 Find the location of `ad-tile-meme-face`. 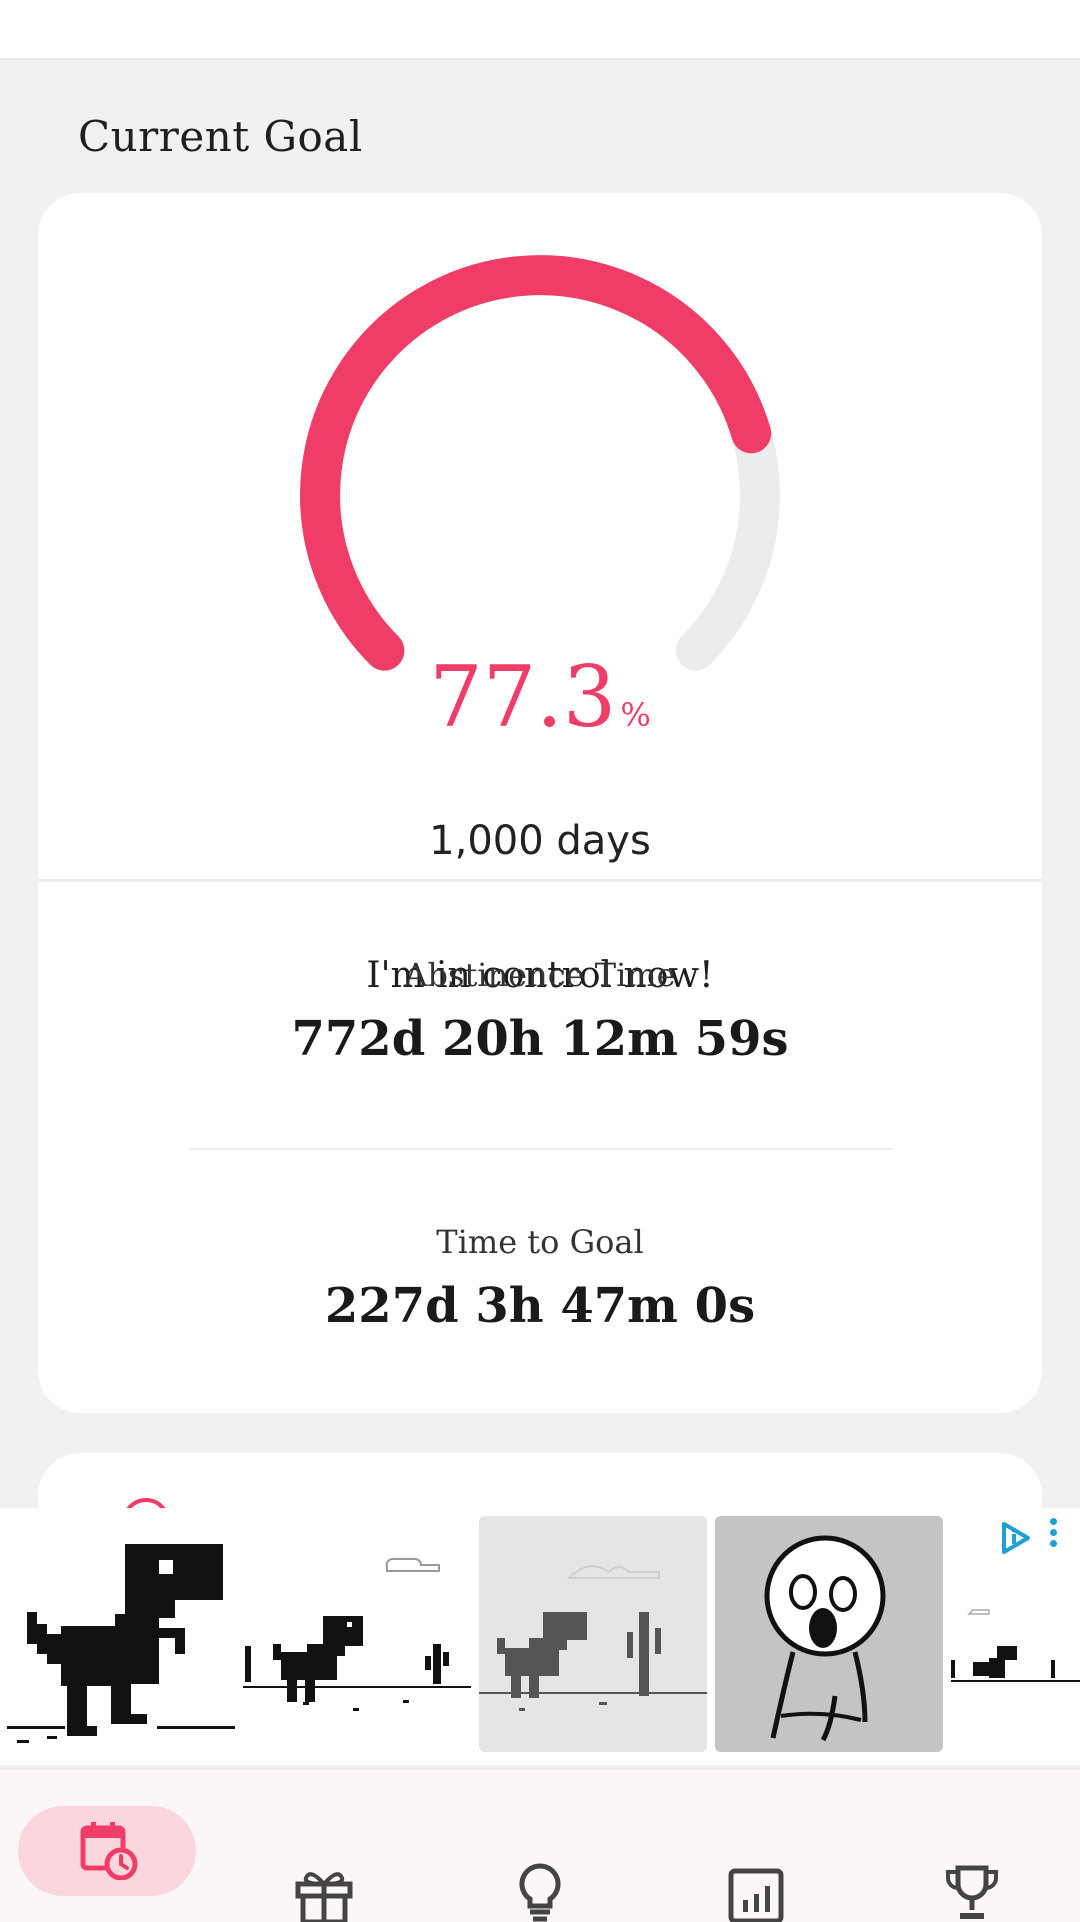

ad-tile-meme-face is located at coordinates (829, 1634).